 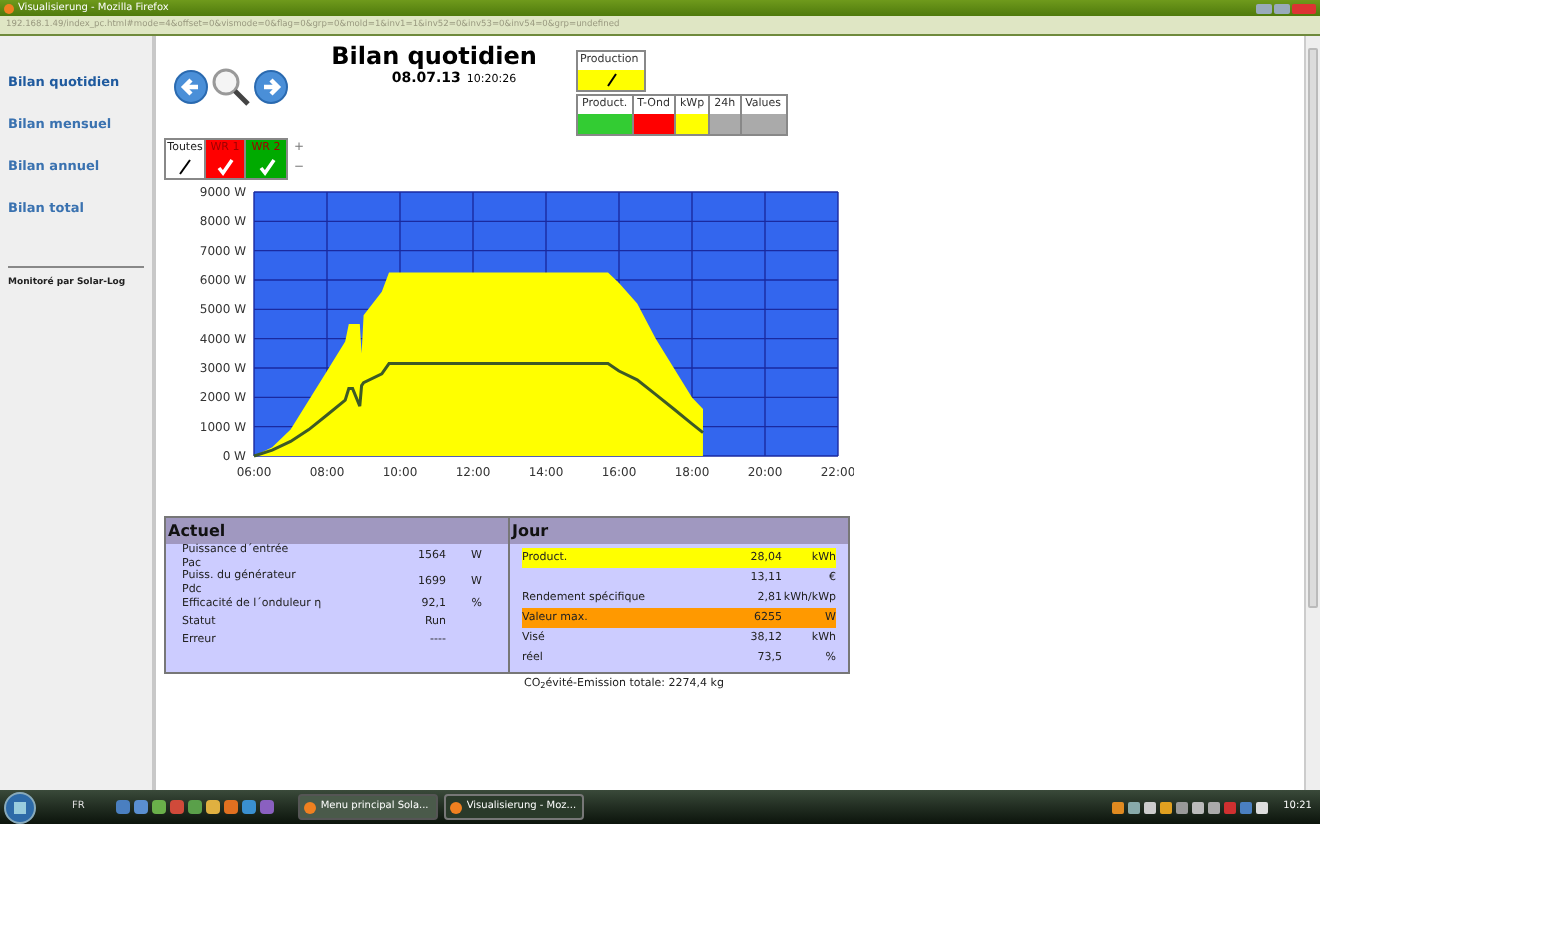 What do you see at coordinates (20, 807) in the screenshot?
I see `start-button` at bounding box center [20, 807].